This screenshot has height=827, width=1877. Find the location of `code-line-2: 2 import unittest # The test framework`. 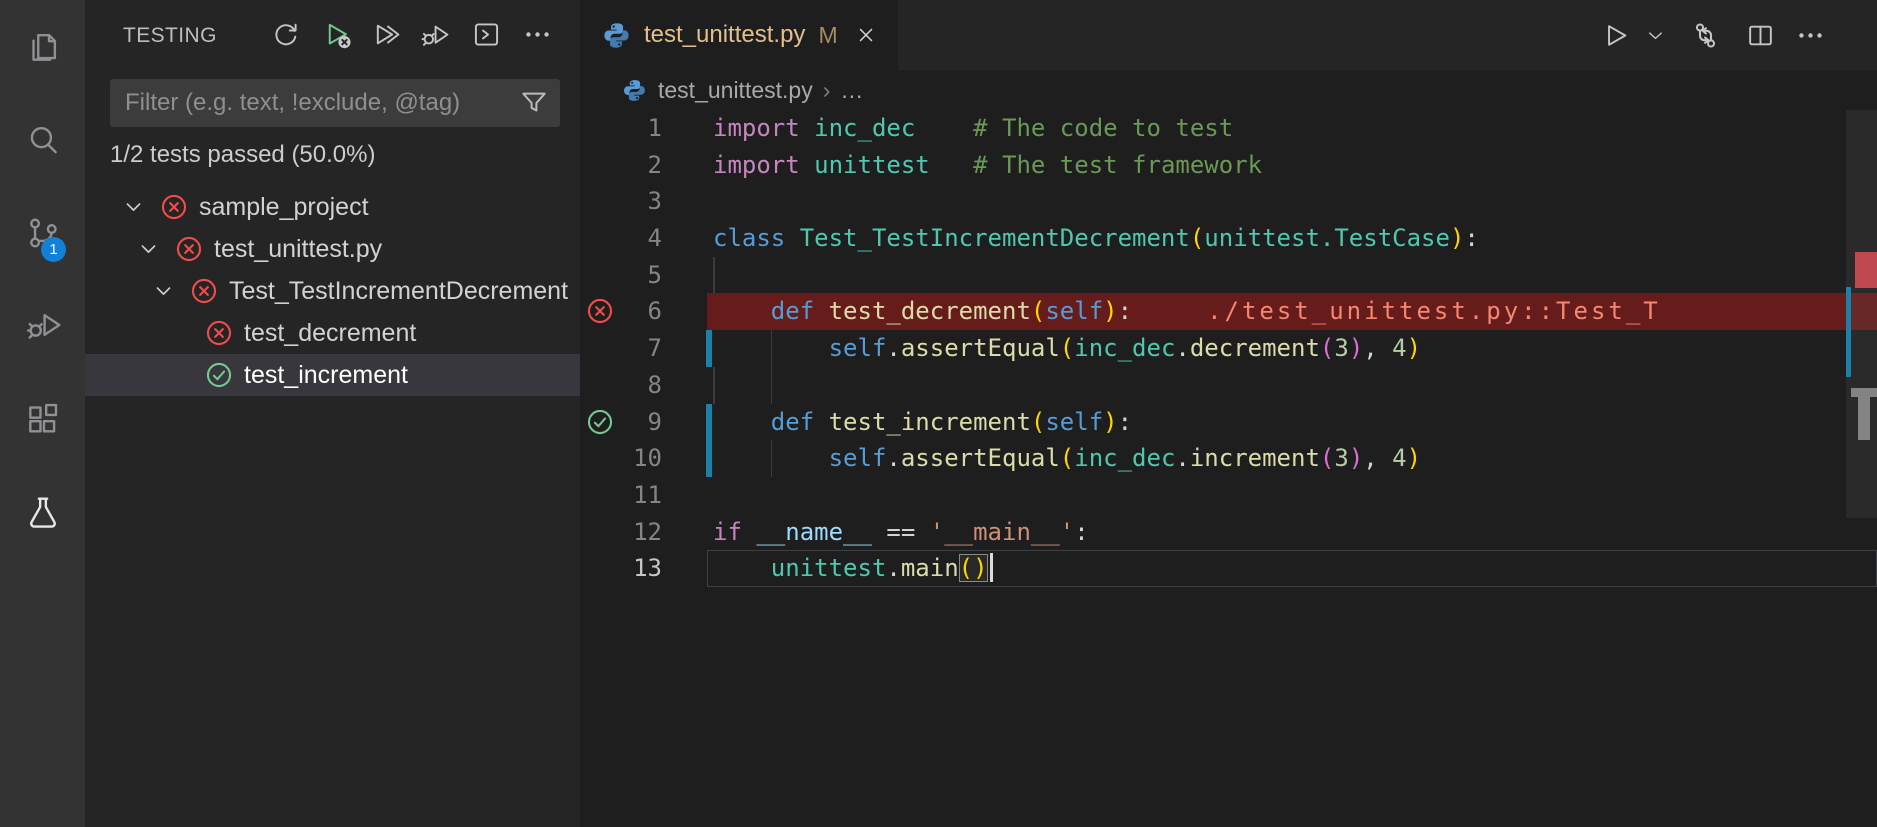

code-line-2: 2 import unittest # The test framework is located at coordinates (1228, 165).